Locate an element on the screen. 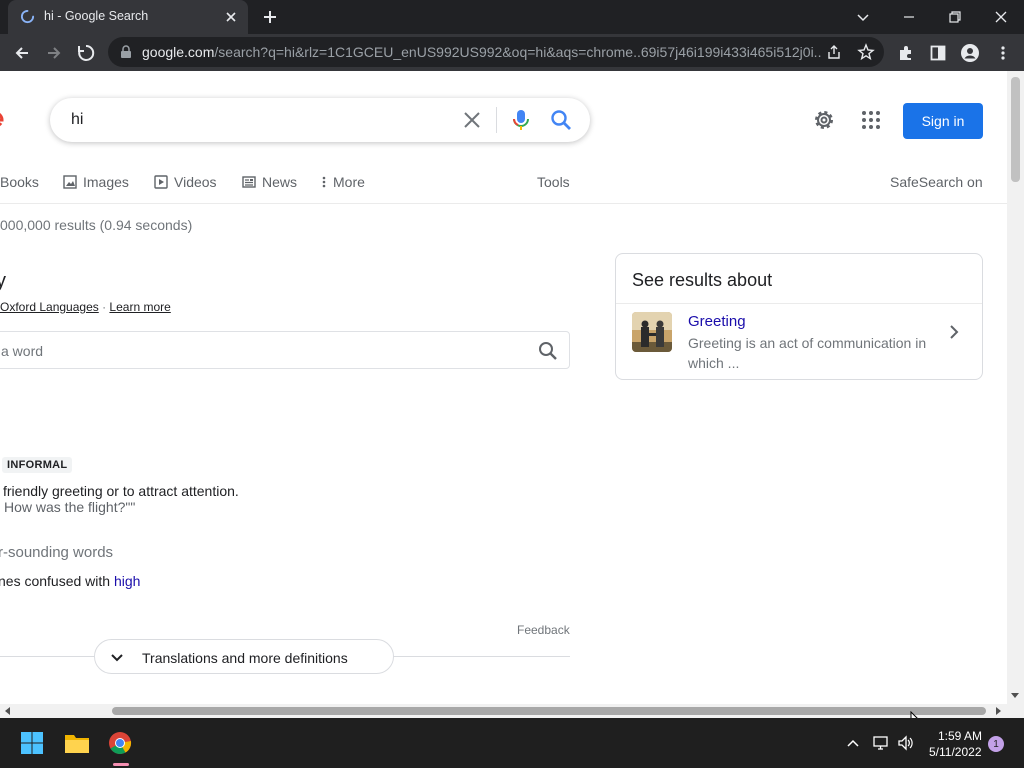 This screenshot has height=768, width=1024. example-text: How was the flight?"" is located at coordinates (70, 507).